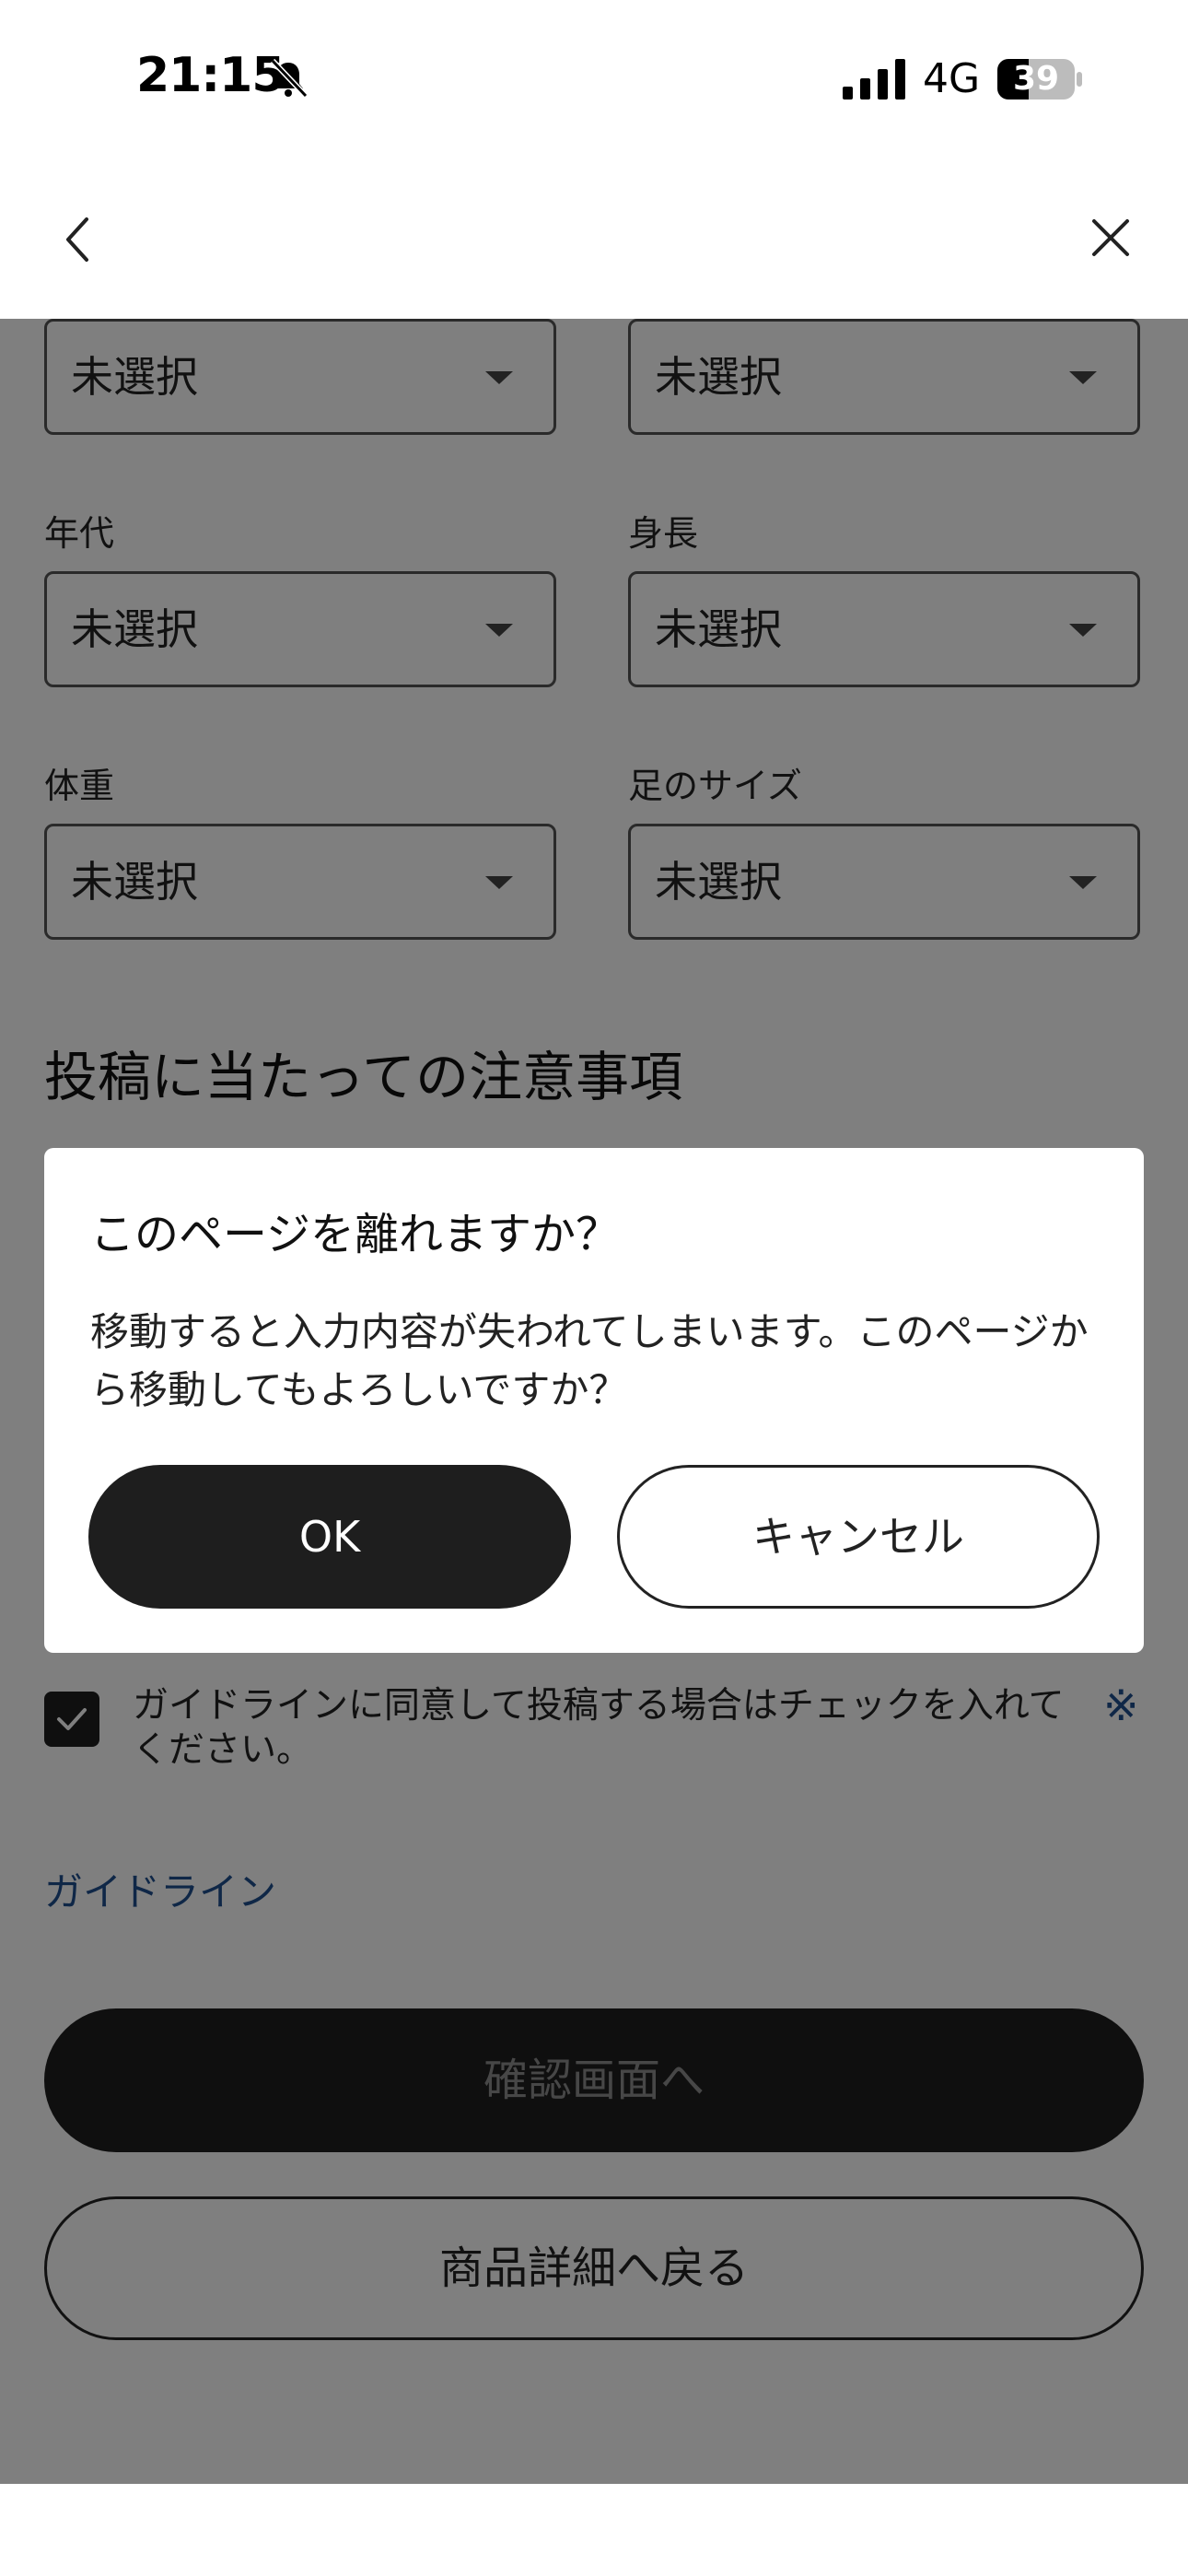 The width and height of the screenshot is (1188, 2576). Describe the element at coordinates (1036, 79) in the screenshot. I see `battery-level: 39` at that location.